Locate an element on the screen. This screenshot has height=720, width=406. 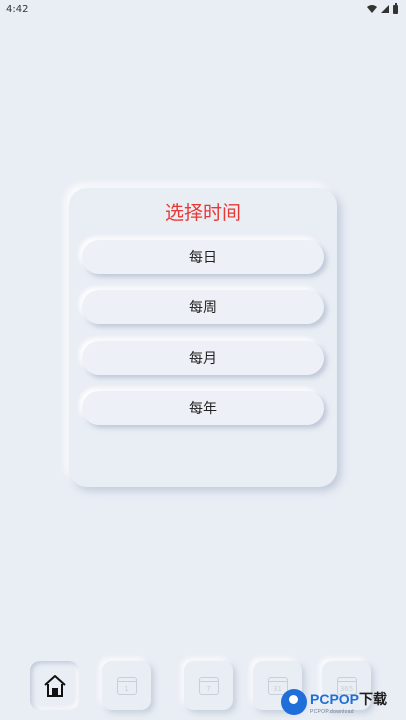
watermark-sub: PCPOP.download is located at coordinates (332, 712).